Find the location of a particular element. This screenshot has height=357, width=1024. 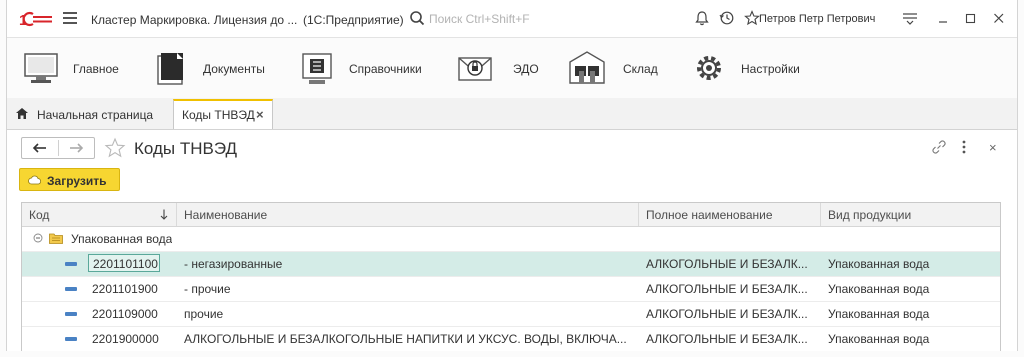

load-button-label: Загрузить is located at coordinates (77, 181).